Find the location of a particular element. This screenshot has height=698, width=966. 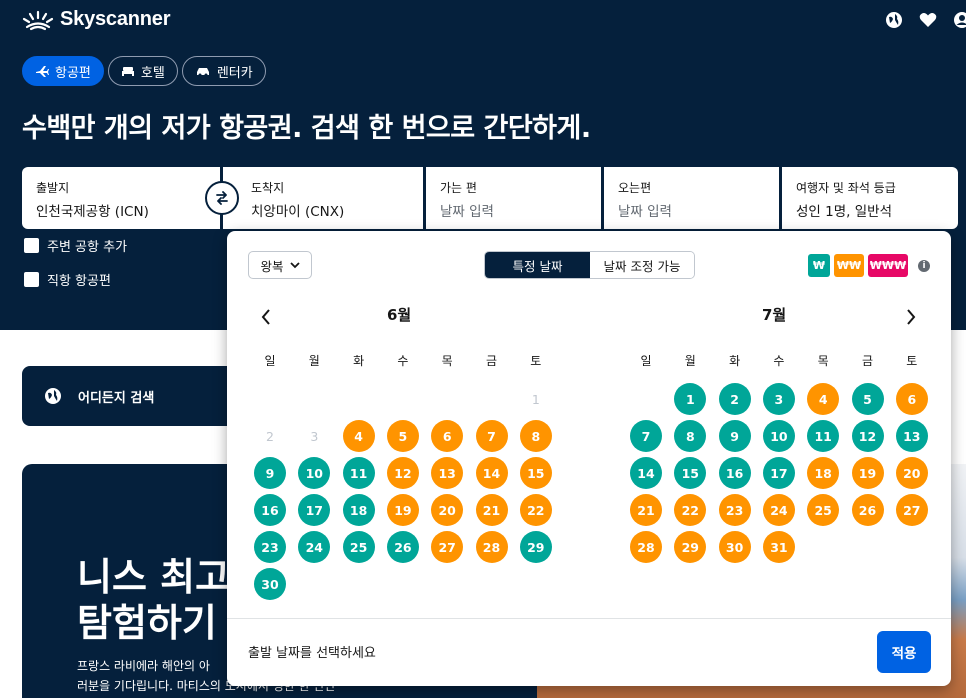

tab-flights: 항공편 is located at coordinates (63, 71).